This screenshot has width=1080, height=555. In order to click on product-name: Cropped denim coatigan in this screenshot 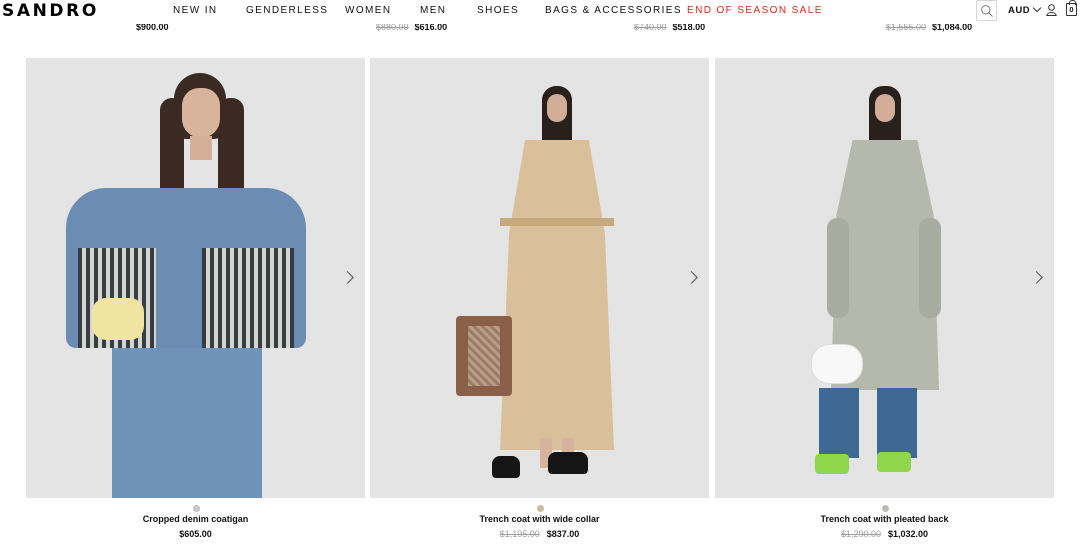, I will do `click(195, 519)`.